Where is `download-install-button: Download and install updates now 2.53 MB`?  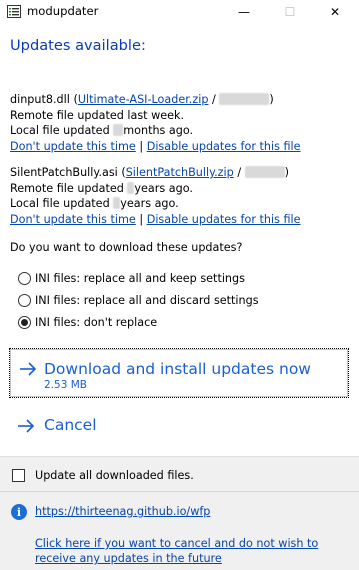 download-install-button: Download and install updates now 2.53 MB is located at coordinates (179, 373).